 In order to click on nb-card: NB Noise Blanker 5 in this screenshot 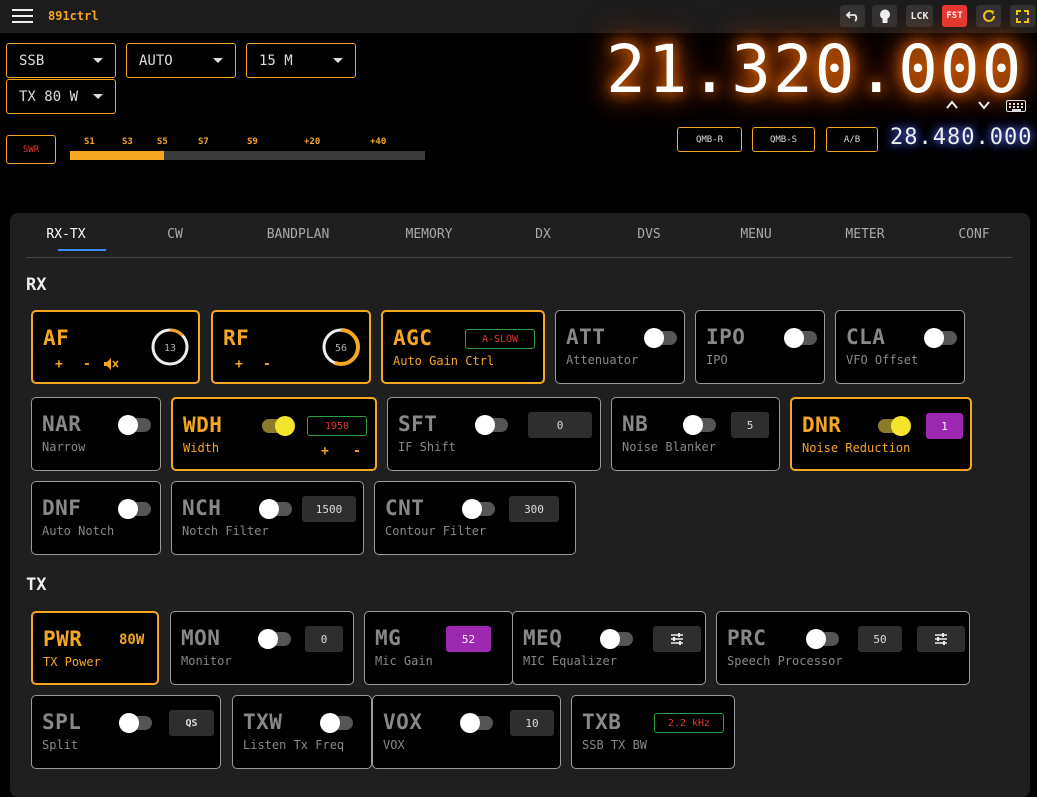, I will do `click(695, 434)`.